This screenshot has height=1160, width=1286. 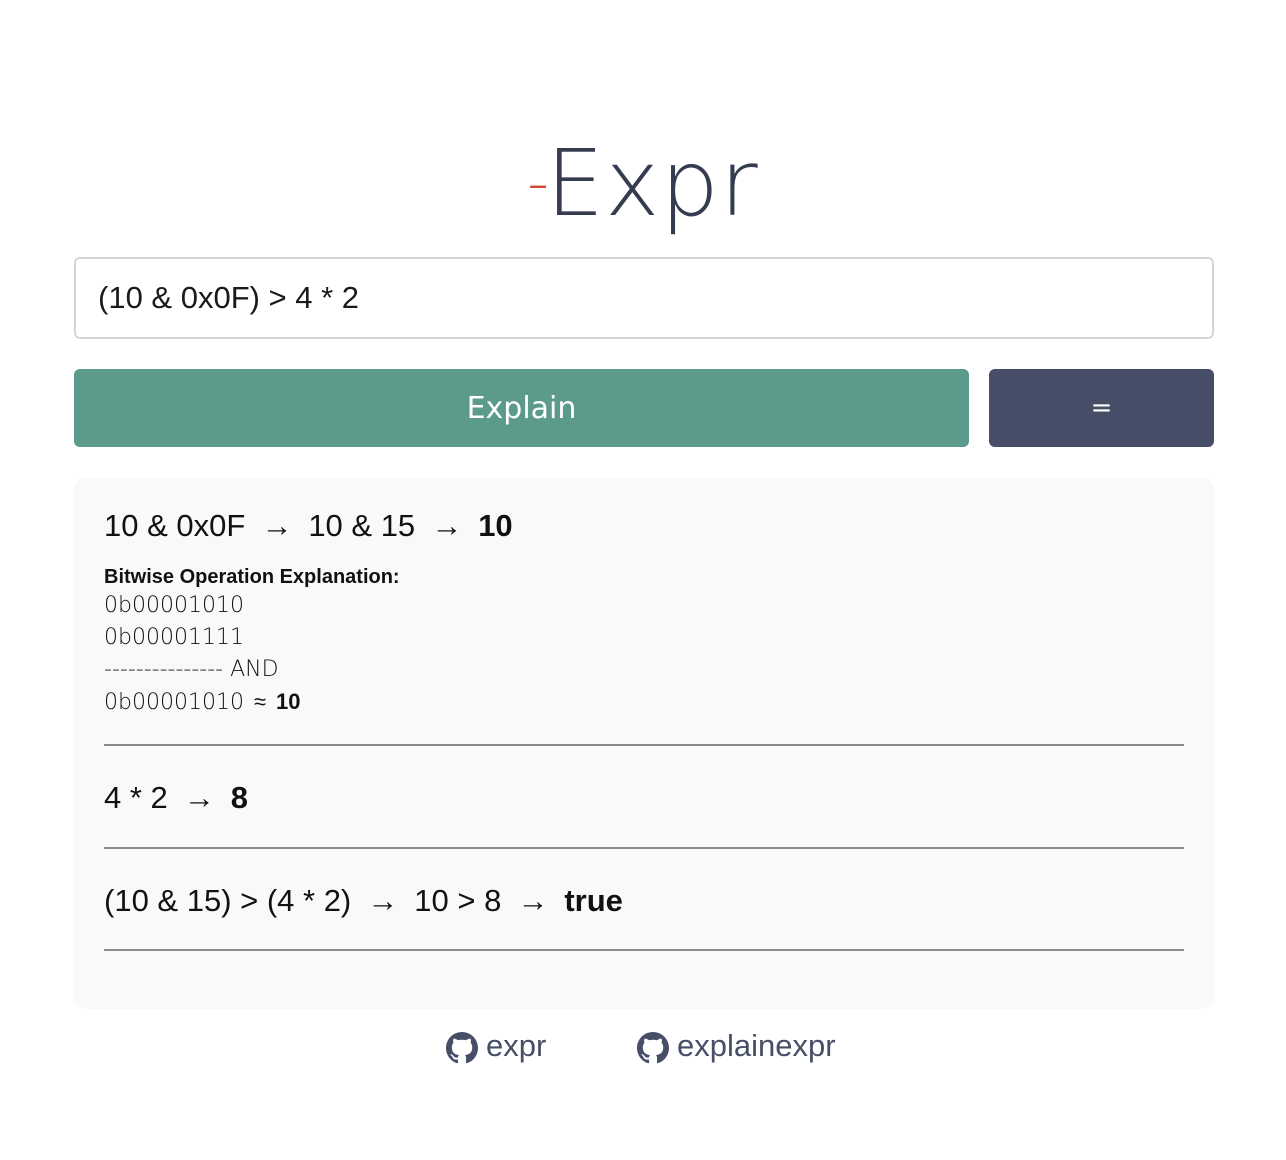 I want to click on bitwise-separator: --------------- AND, so click(x=191, y=669).